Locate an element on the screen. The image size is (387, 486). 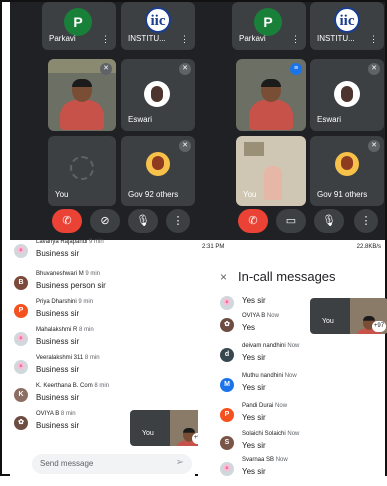
list-item: M Muthu nandhini Now Yes sir is located at coordinates (301, 387).